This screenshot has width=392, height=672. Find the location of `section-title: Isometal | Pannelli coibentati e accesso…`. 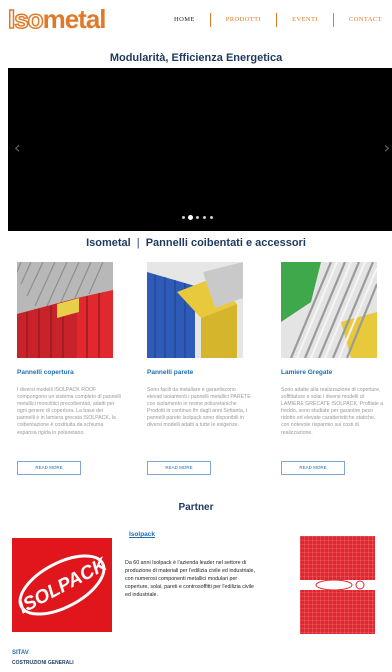

section-title: Isometal | Pannelli coibentati e accesso… is located at coordinates (196, 243).